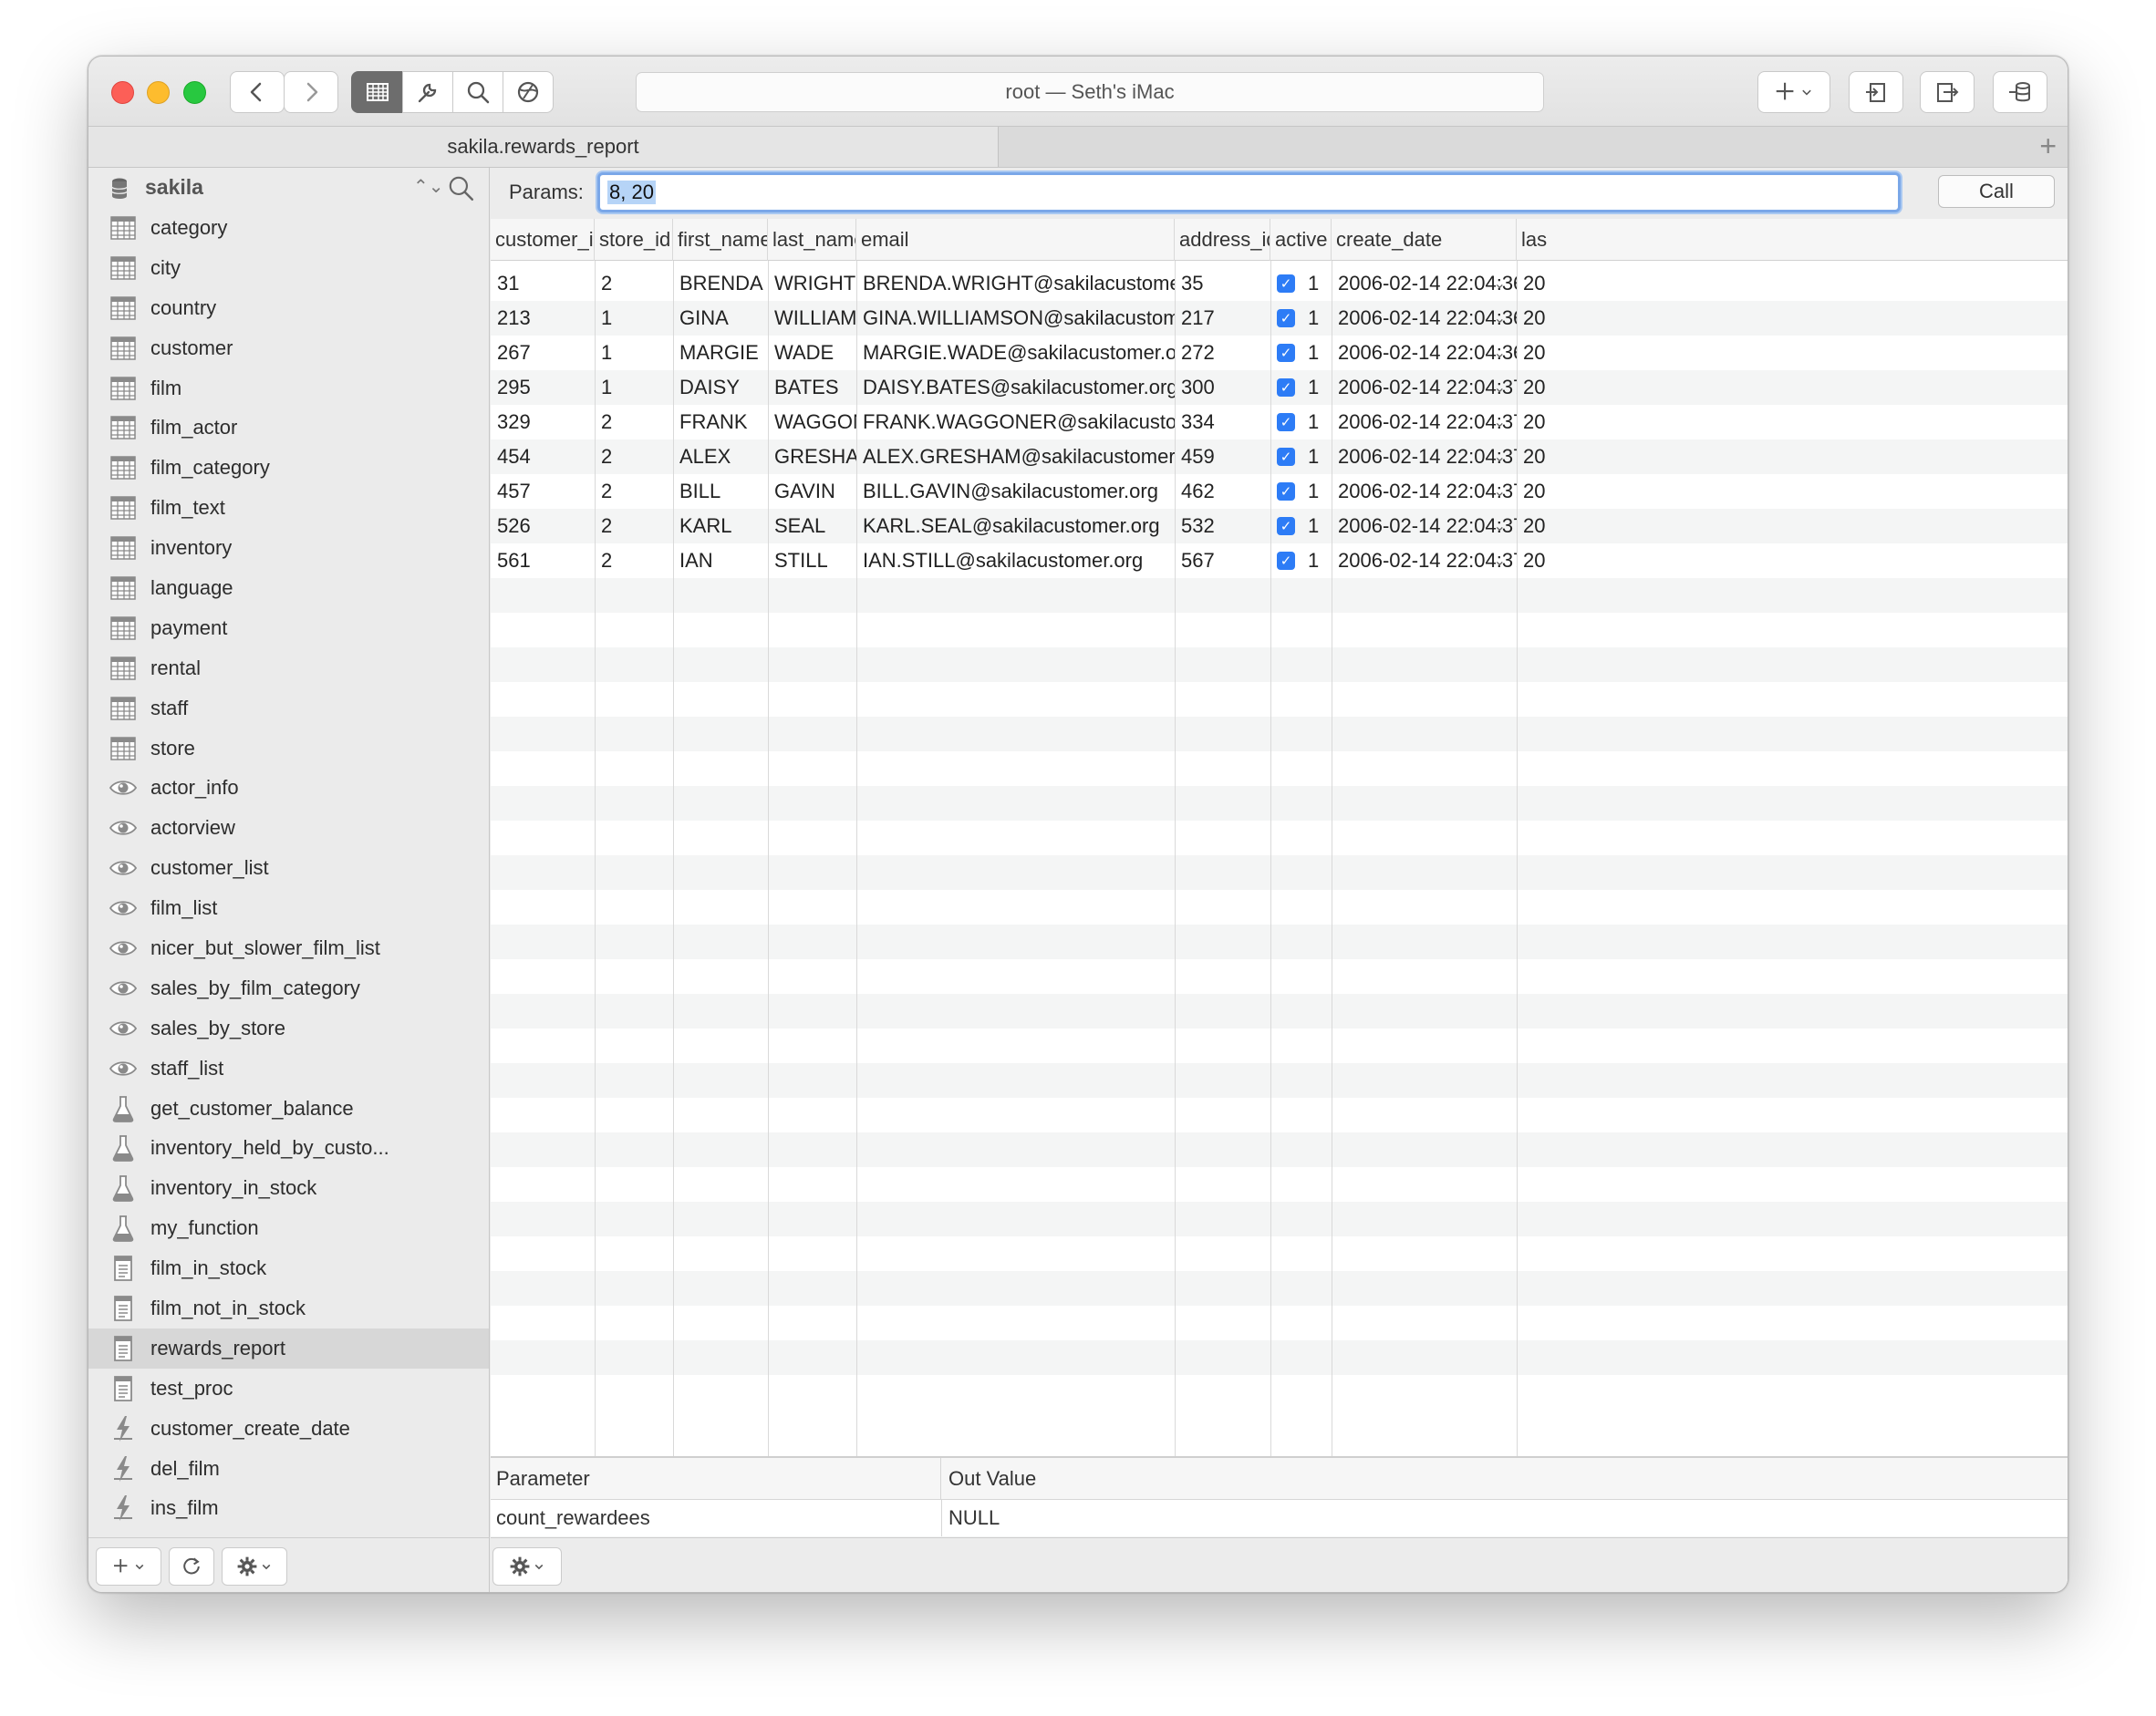 The width and height of the screenshot is (2156, 1716). What do you see at coordinates (543, 456) in the screenshot?
I see `cell-customer-id: 454` at bounding box center [543, 456].